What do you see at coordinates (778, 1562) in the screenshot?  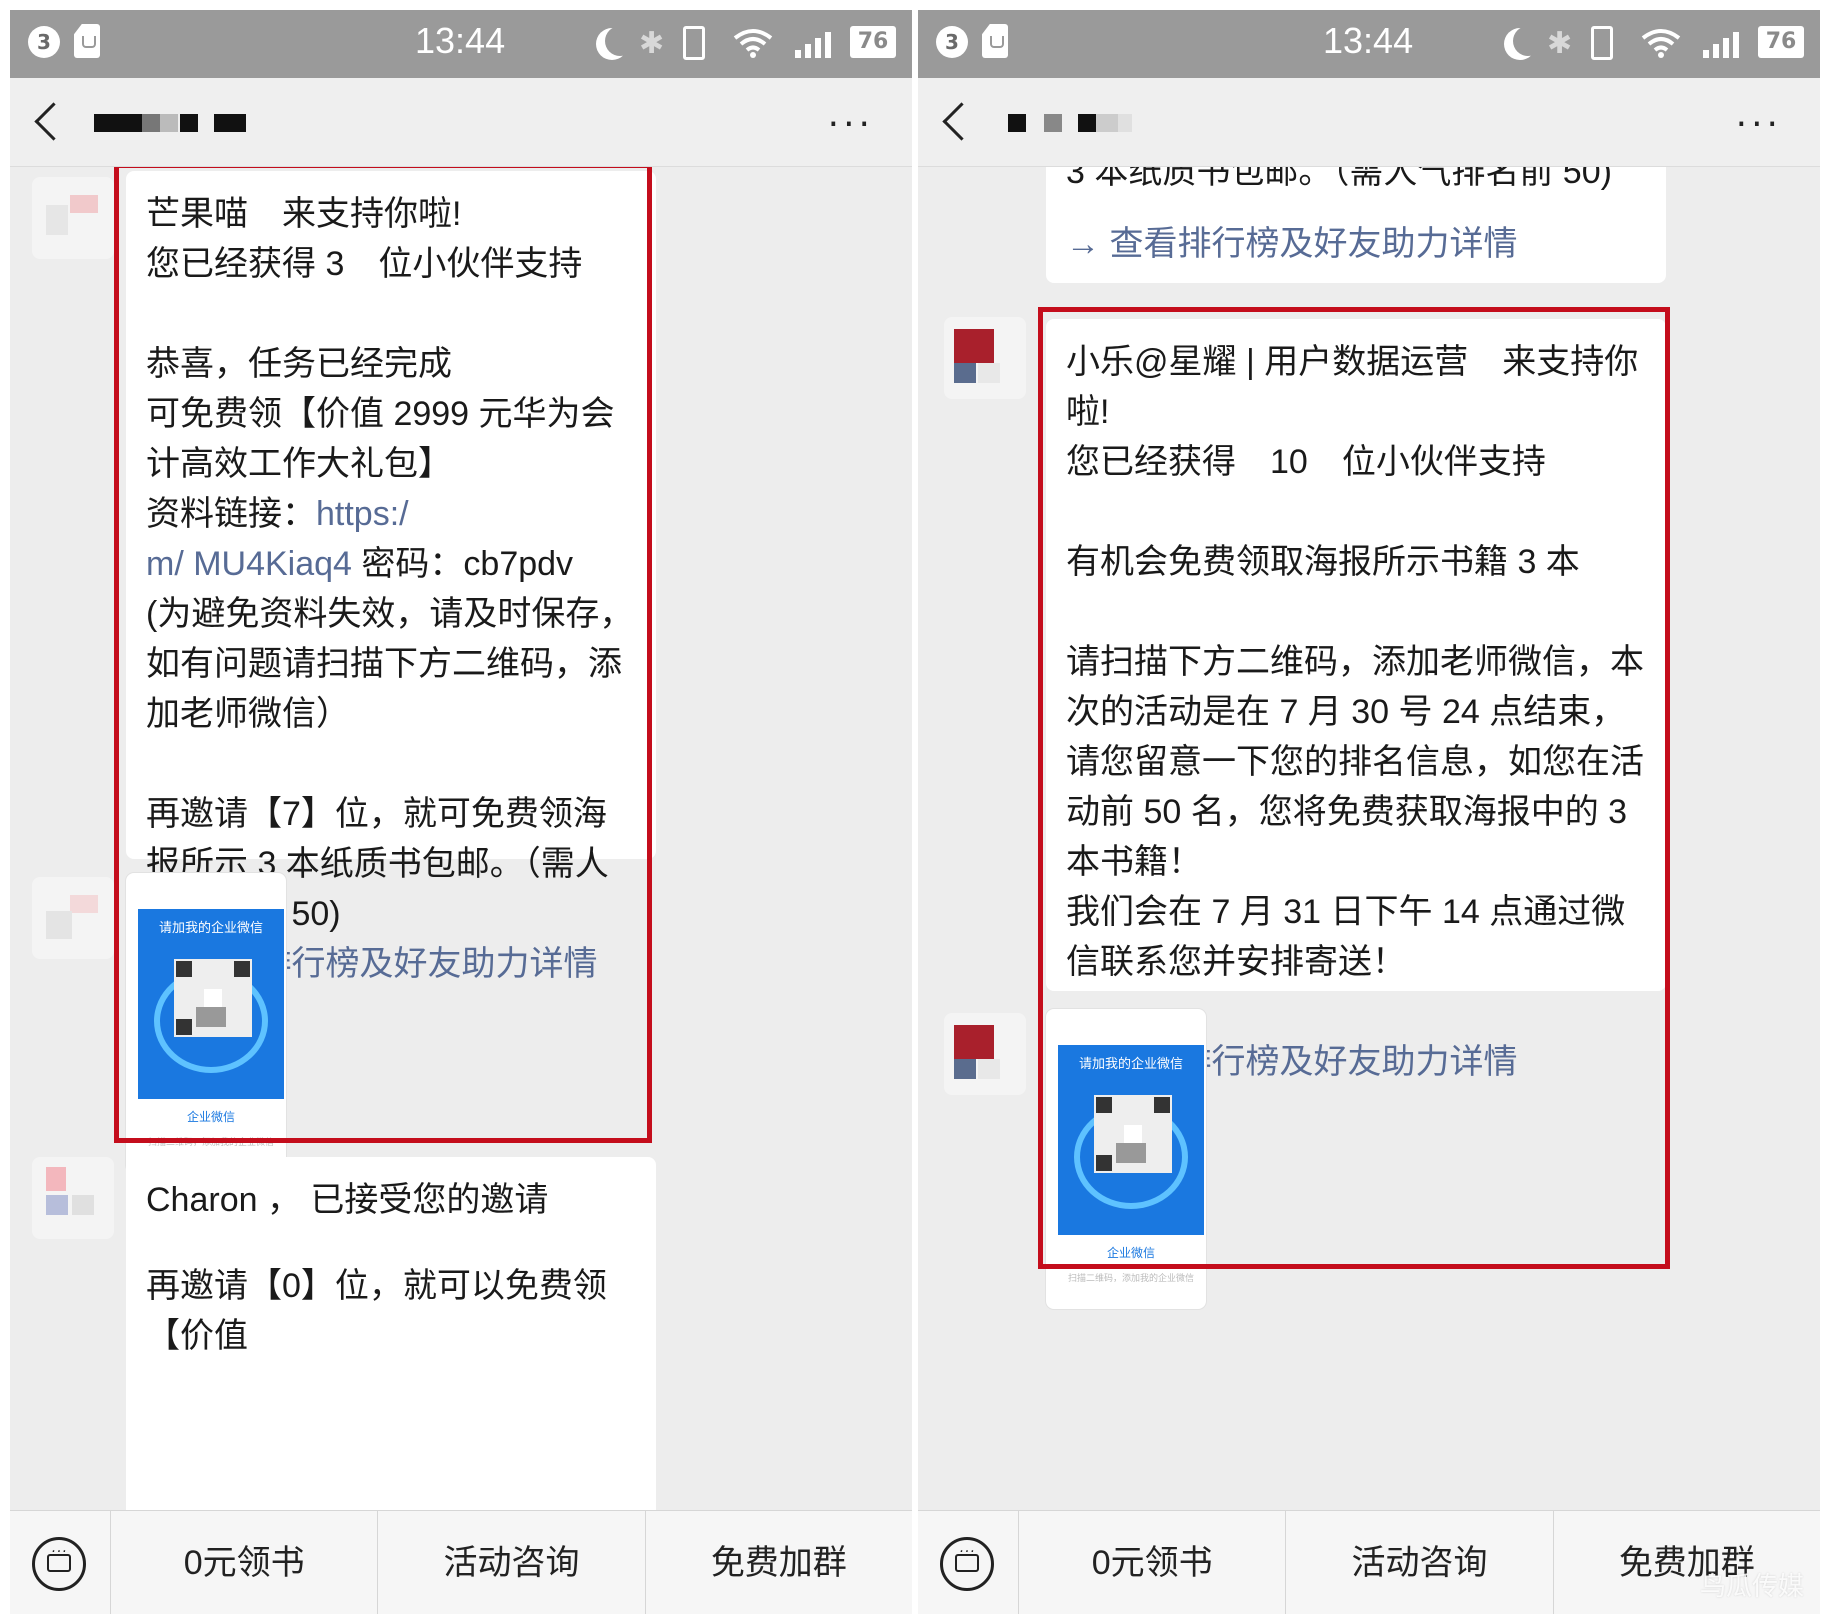 I see `menu-join-group: 免费加群` at bounding box center [778, 1562].